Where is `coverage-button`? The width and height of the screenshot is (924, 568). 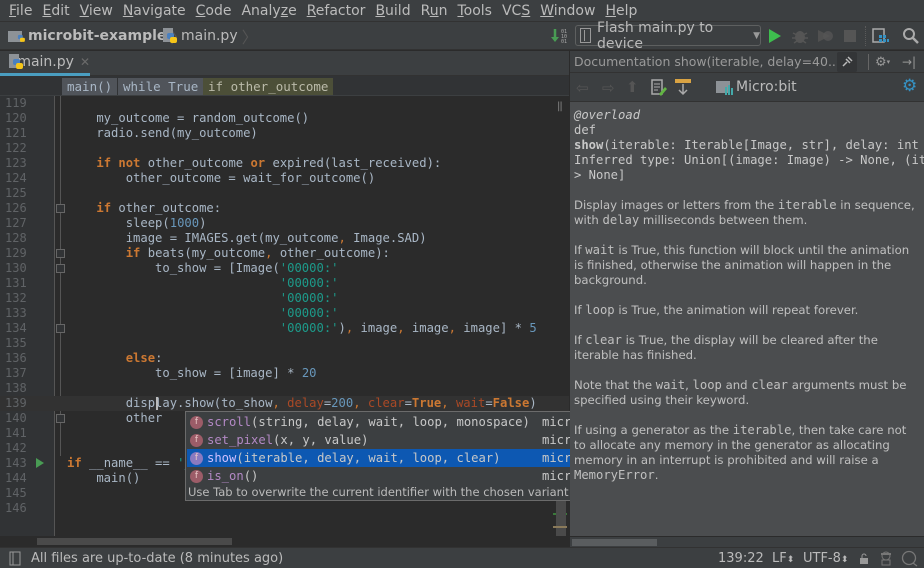
coverage-button is located at coordinates (825, 36).